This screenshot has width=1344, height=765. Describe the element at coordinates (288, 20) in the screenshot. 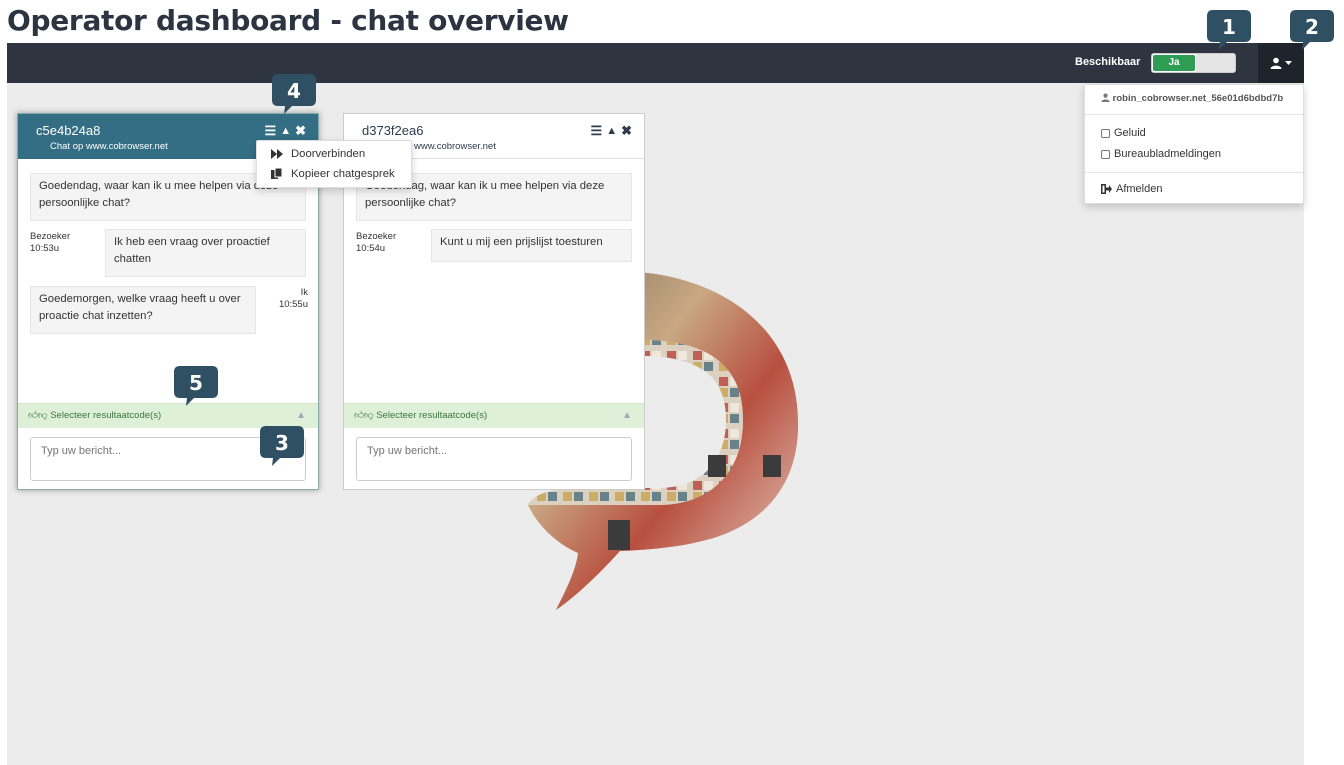

I see `page-title: Operator dashboard - chat overview` at that location.